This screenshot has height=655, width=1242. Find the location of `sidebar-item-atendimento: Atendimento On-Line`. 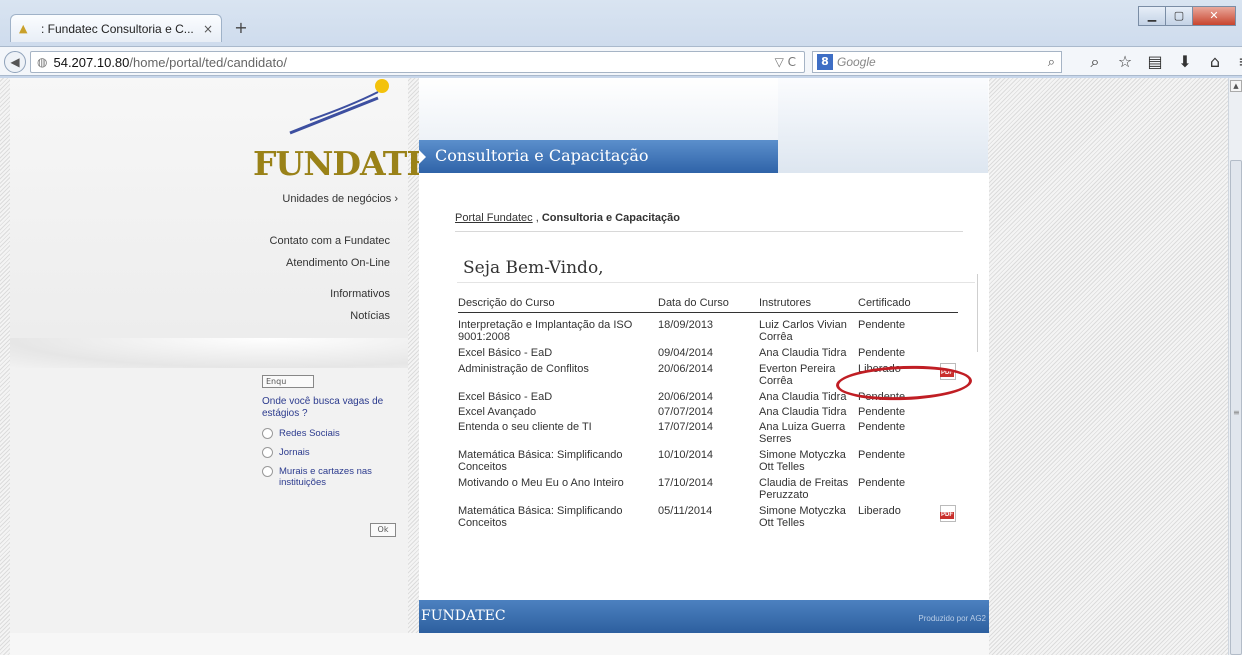

sidebar-item-atendimento: Atendimento On-Line is located at coordinates (324, 263).